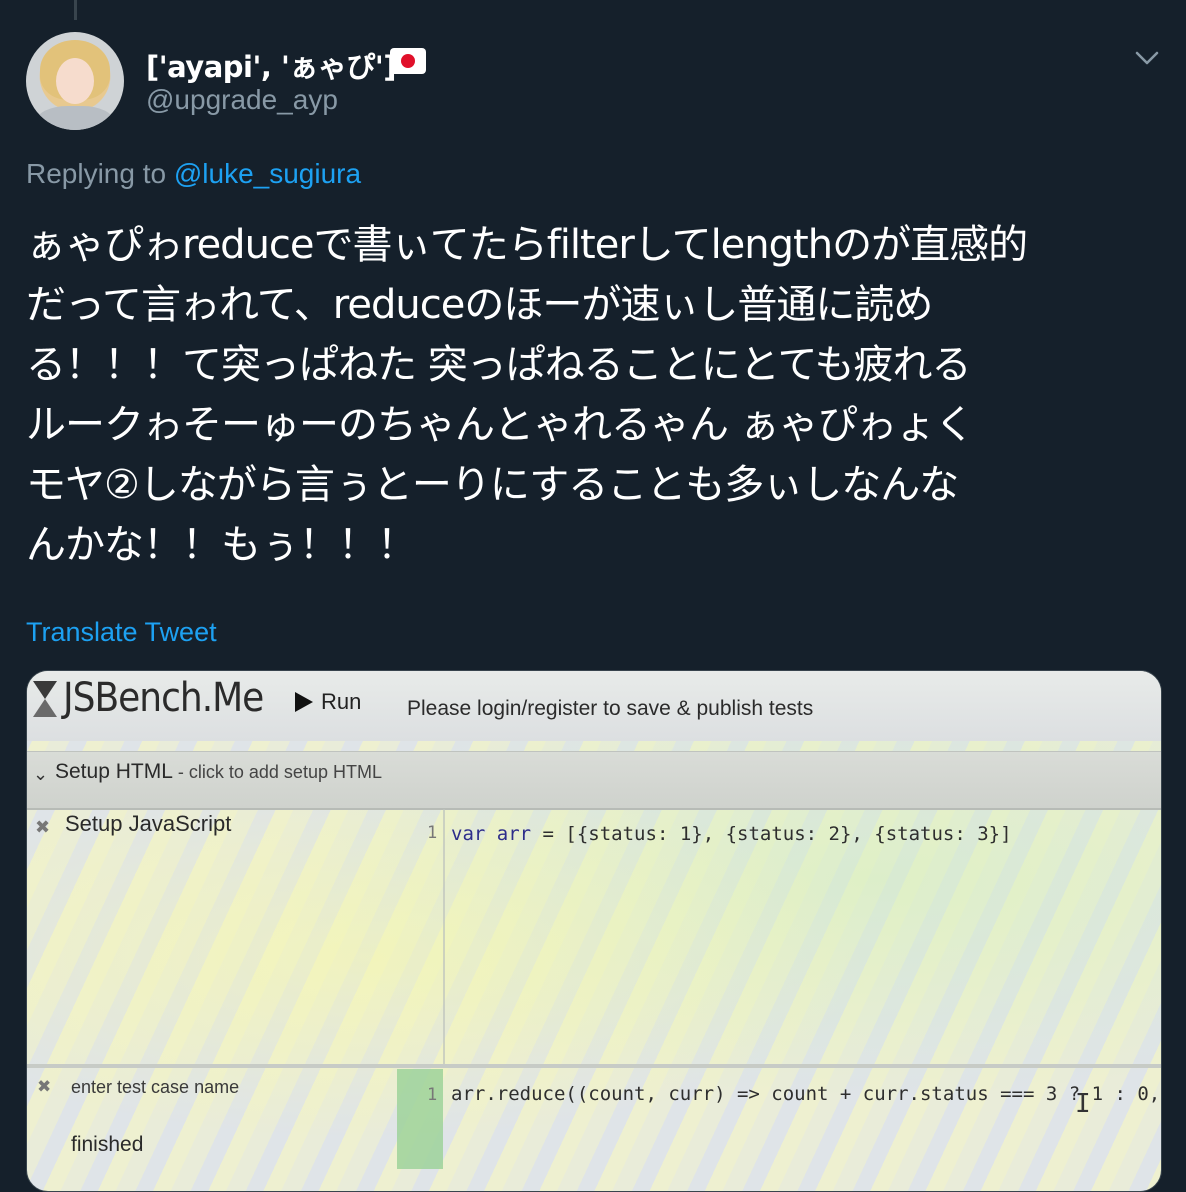 Image resolution: width=1186 pixels, height=1192 pixels. Describe the element at coordinates (277, 772) in the screenshot. I see `setup-html-hint: - click to add setup HTML` at that location.